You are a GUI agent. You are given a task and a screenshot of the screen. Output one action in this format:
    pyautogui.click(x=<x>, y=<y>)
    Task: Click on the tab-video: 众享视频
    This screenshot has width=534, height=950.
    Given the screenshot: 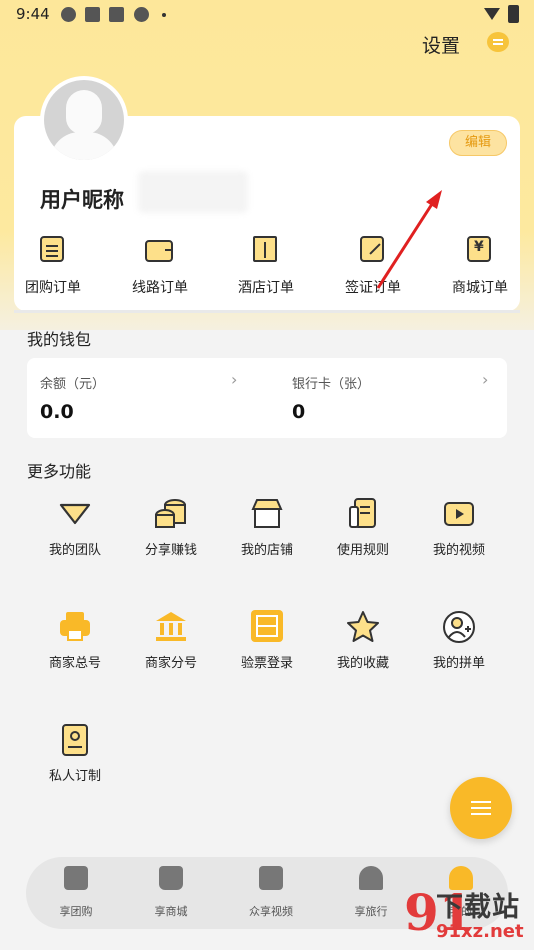 What is the action you would take?
    pyautogui.click(x=271, y=892)
    